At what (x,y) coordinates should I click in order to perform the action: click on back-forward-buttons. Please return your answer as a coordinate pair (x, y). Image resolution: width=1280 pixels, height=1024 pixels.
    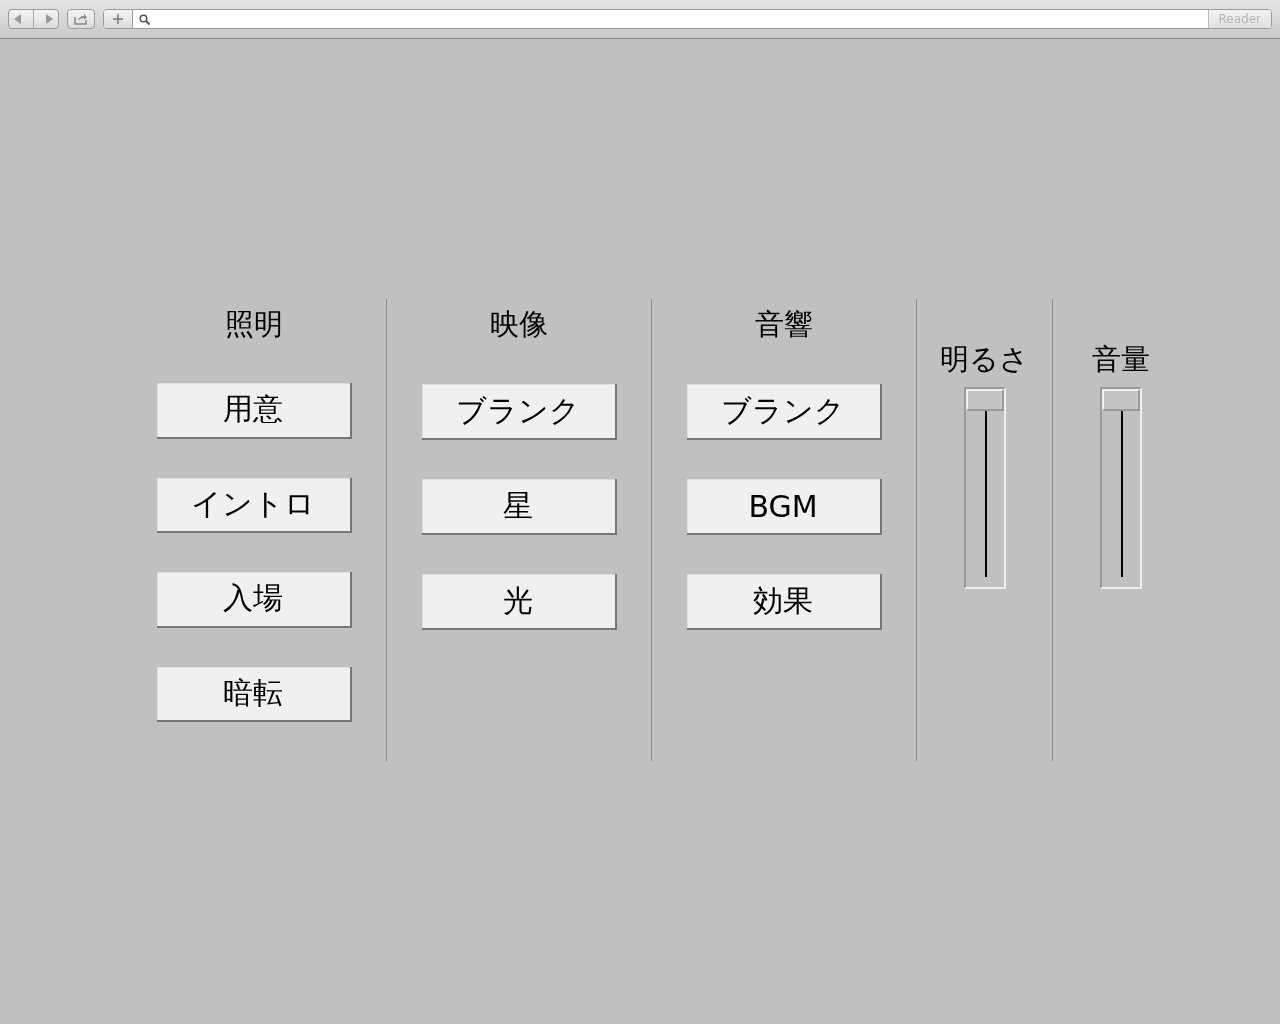
    Looking at the image, I should click on (33, 19).